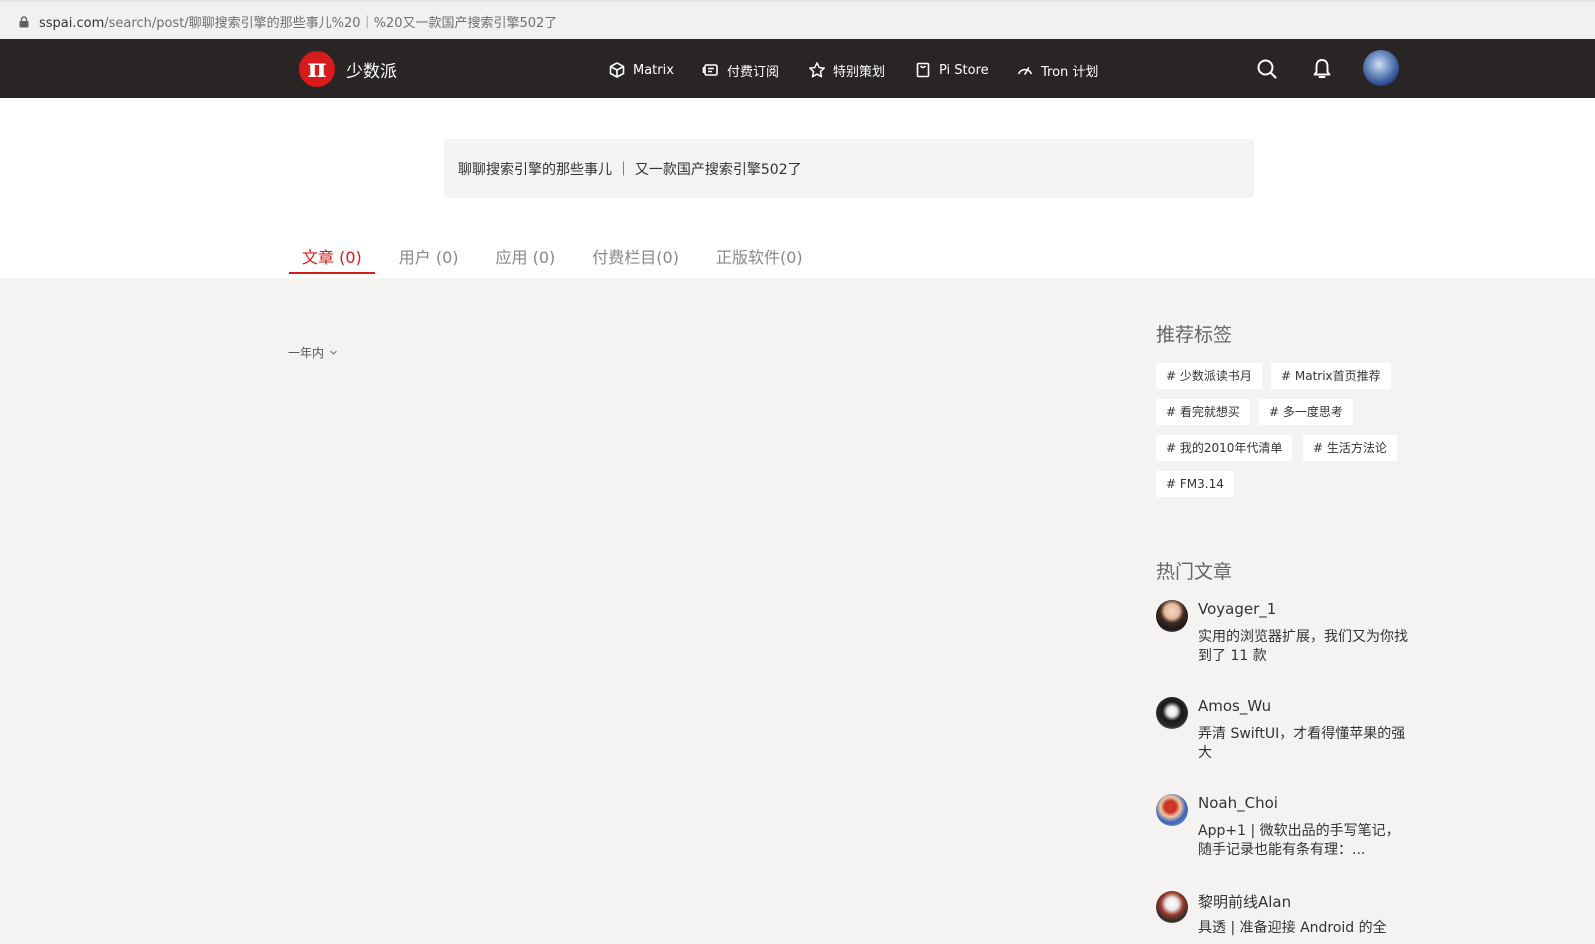 The width and height of the screenshot is (1595, 944). What do you see at coordinates (526, 255) in the screenshot?
I see `tab-apps: 应用 (0)` at bounding box center [526, 255].